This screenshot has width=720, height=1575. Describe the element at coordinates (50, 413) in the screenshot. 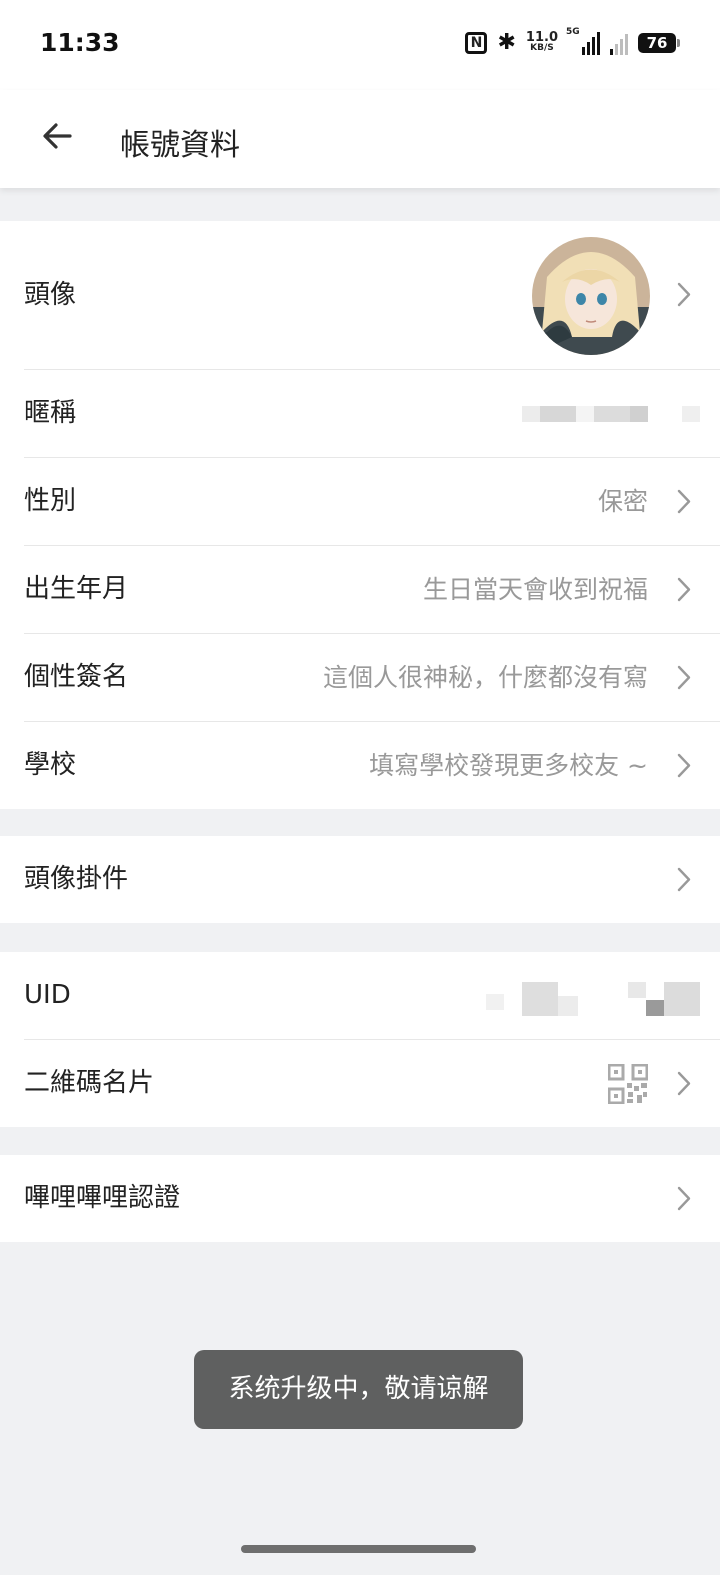

I see `nickname-label: 暱稱` at that location.